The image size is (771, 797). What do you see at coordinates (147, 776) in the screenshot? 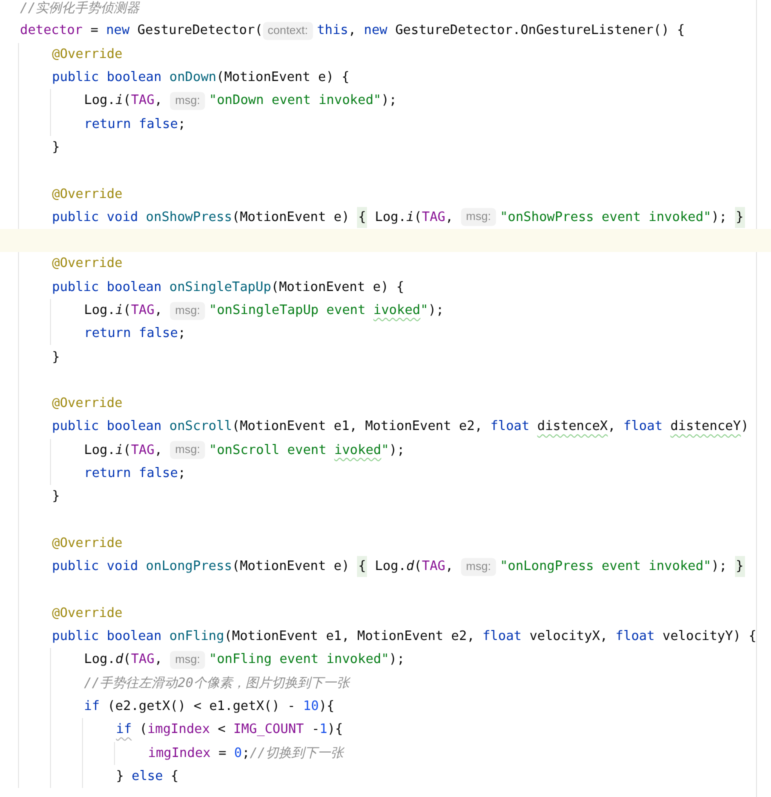
I see `code-text: } else {` at bounding box center [147, 776].